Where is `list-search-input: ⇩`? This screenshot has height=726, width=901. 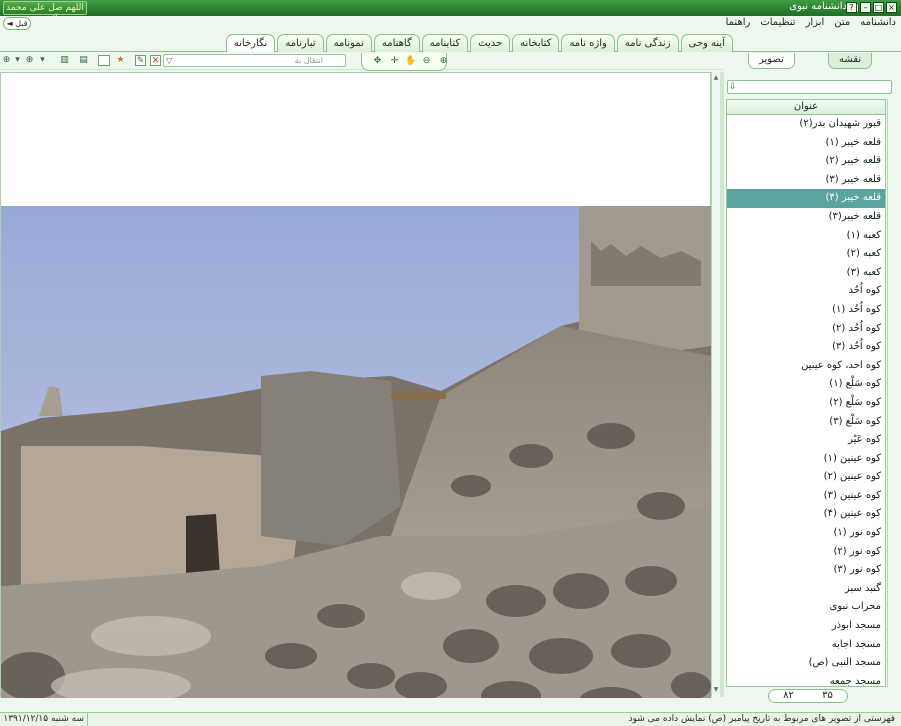
list-search-input: ⇩ is located at coordinates (809, 87).